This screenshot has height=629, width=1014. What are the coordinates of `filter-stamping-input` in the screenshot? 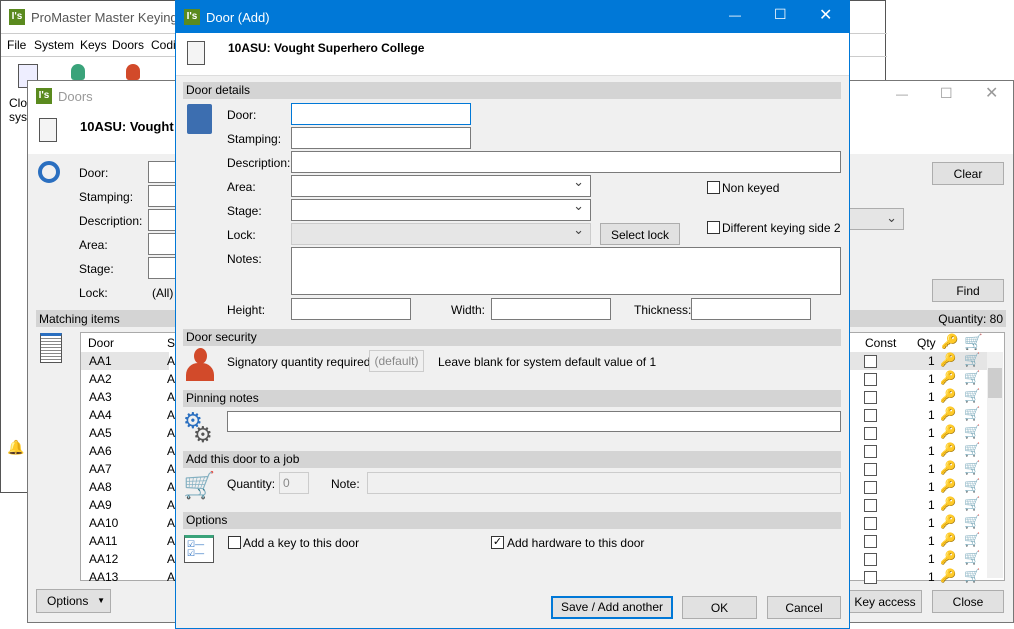 It's located at (163, 196).